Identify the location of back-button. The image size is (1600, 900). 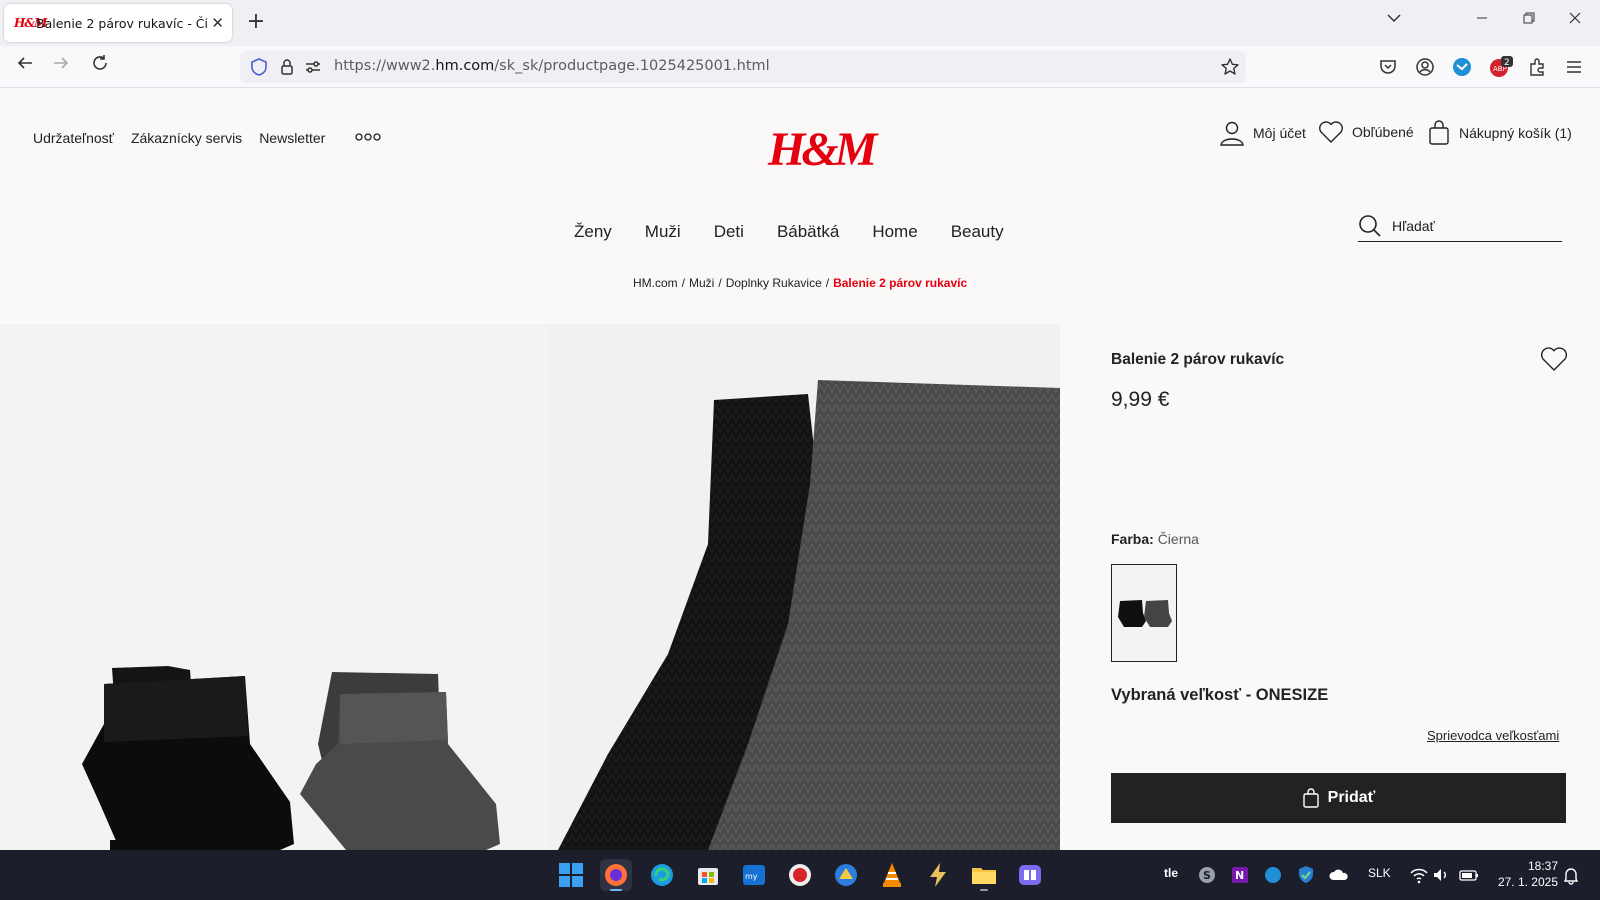
(25, 67).